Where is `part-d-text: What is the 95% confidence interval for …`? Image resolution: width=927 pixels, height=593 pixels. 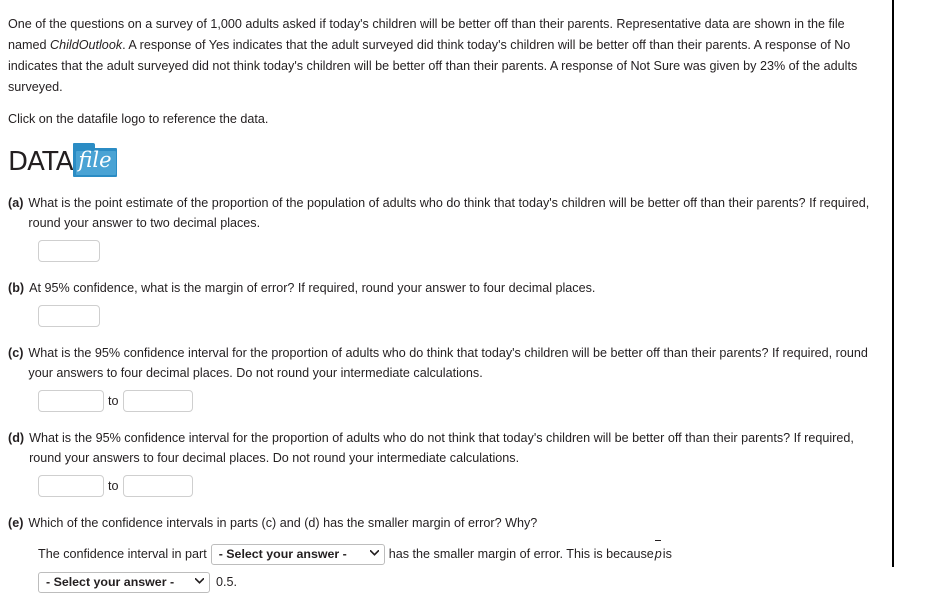
part-d-text: What is the 95% confidence interval for … is located at coordinates (441, 448).